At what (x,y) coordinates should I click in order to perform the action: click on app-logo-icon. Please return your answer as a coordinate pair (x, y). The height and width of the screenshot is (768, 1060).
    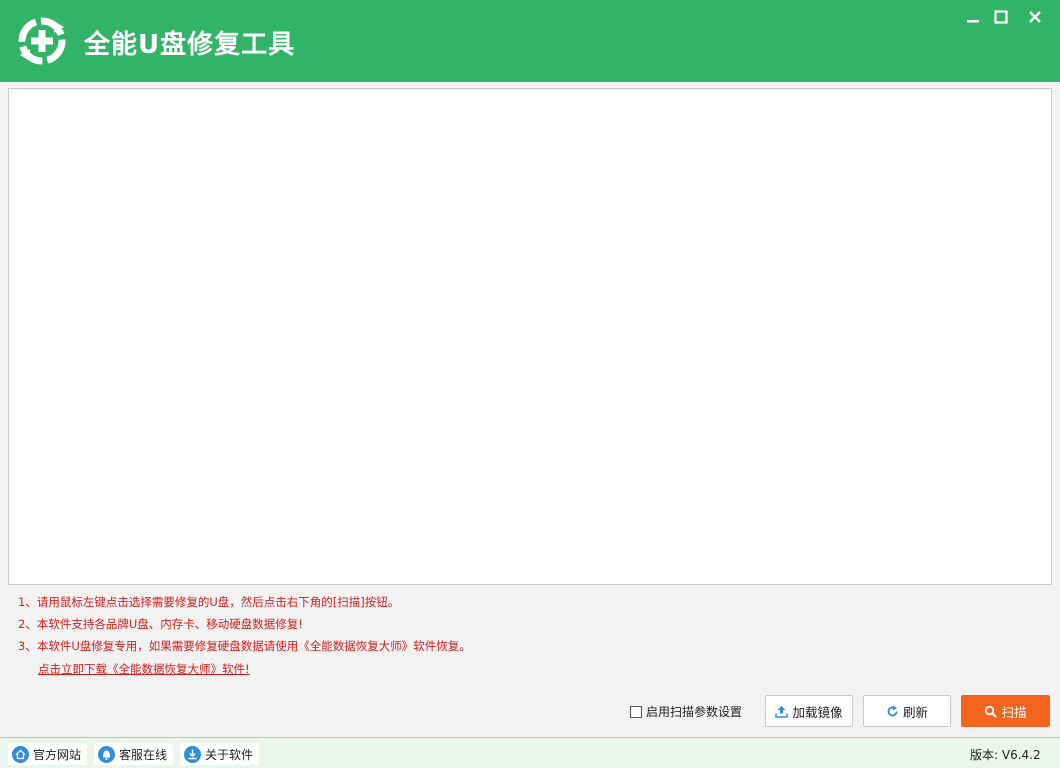
    Looking at the image, I should click on (42, 41).